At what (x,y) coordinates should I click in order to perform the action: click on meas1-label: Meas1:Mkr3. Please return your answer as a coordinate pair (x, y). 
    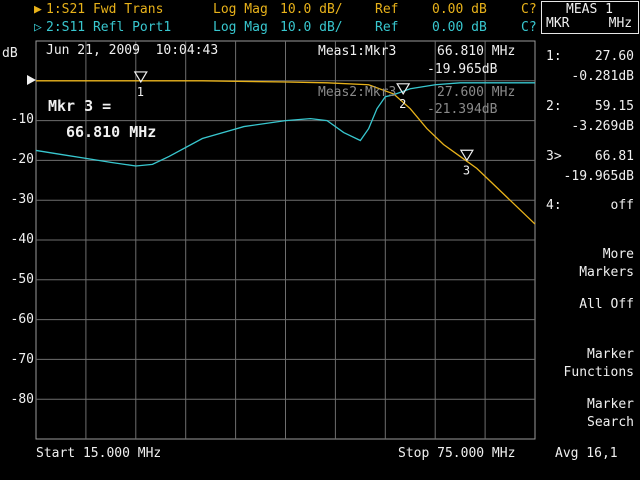
    Looking at the image, I should click on (357, 51).